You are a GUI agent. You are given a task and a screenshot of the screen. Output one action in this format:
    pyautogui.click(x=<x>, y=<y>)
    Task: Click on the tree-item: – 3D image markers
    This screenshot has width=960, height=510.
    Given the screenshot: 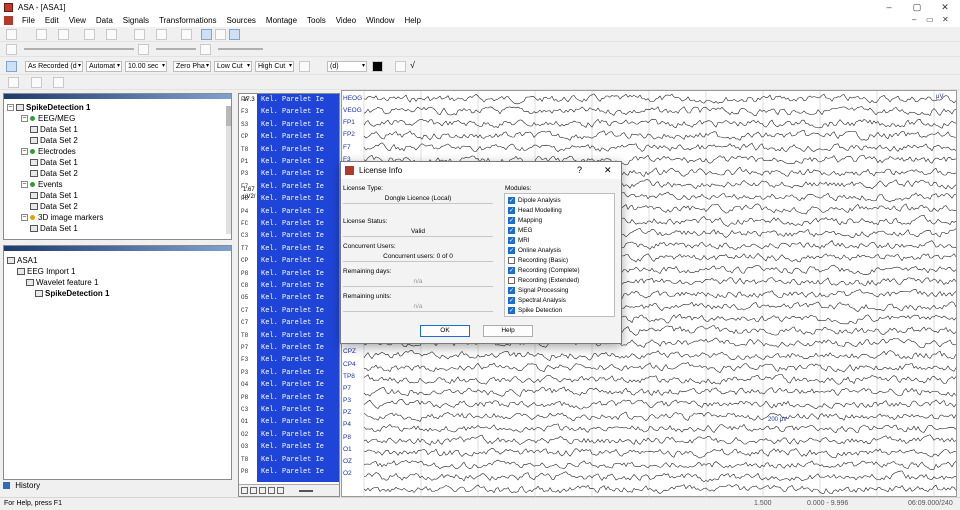 What is the action you would take?
    pyautogui.click(x=62, y=217)
    